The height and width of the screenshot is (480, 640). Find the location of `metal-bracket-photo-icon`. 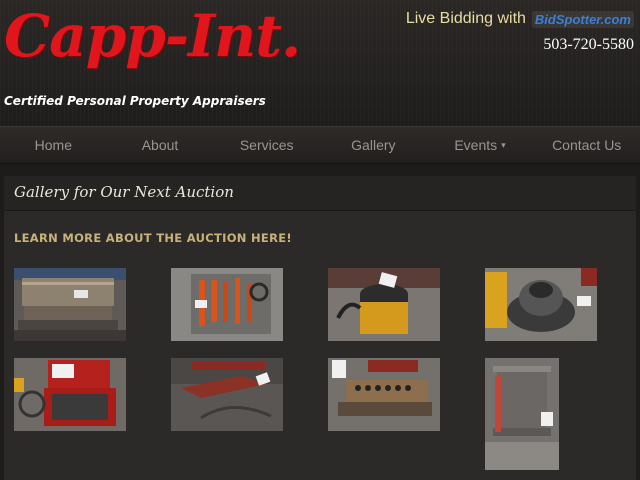

metal-bracket-photo-icon is located at coordinates (522, 414).